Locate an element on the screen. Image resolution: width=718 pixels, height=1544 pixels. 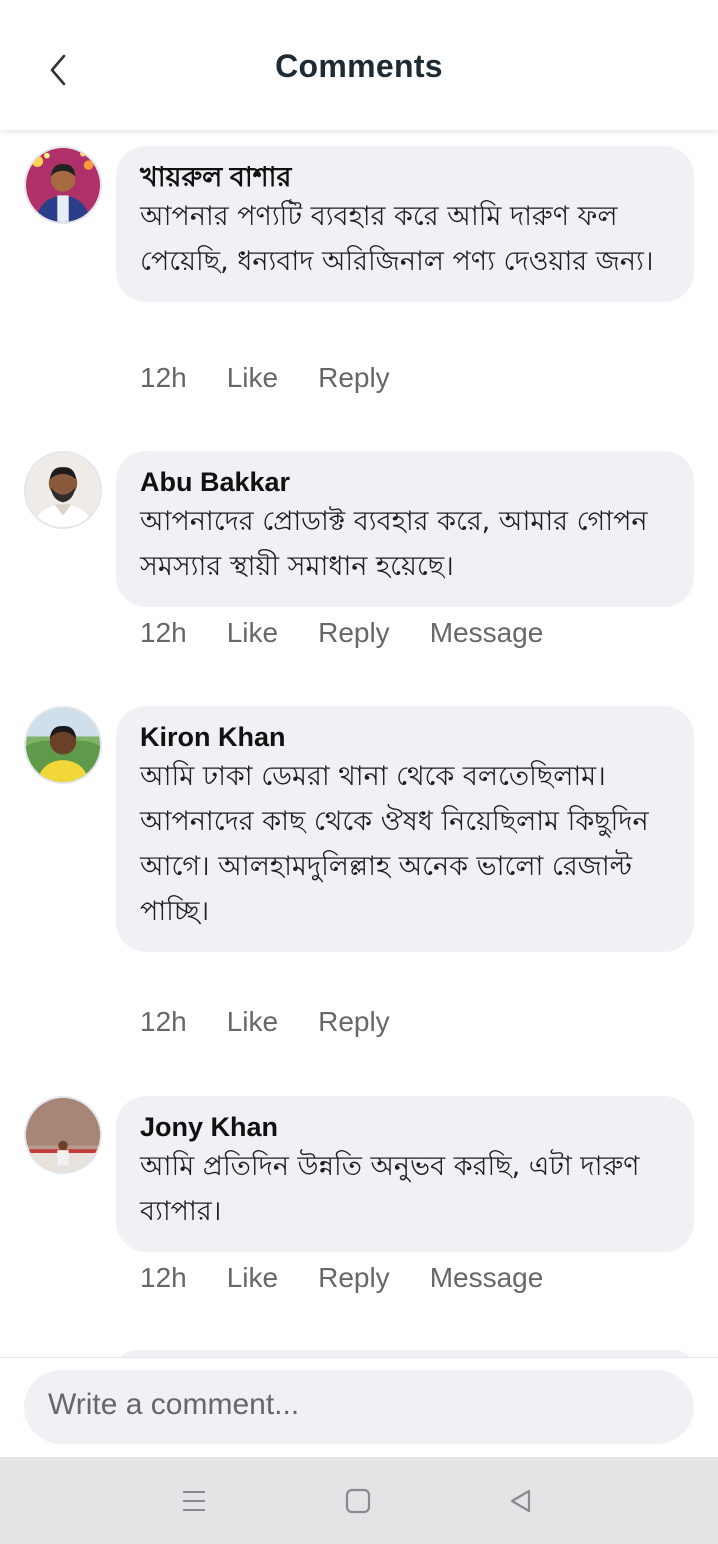
comment-author: Abu Bakkar is located at coordinates (405, 482).